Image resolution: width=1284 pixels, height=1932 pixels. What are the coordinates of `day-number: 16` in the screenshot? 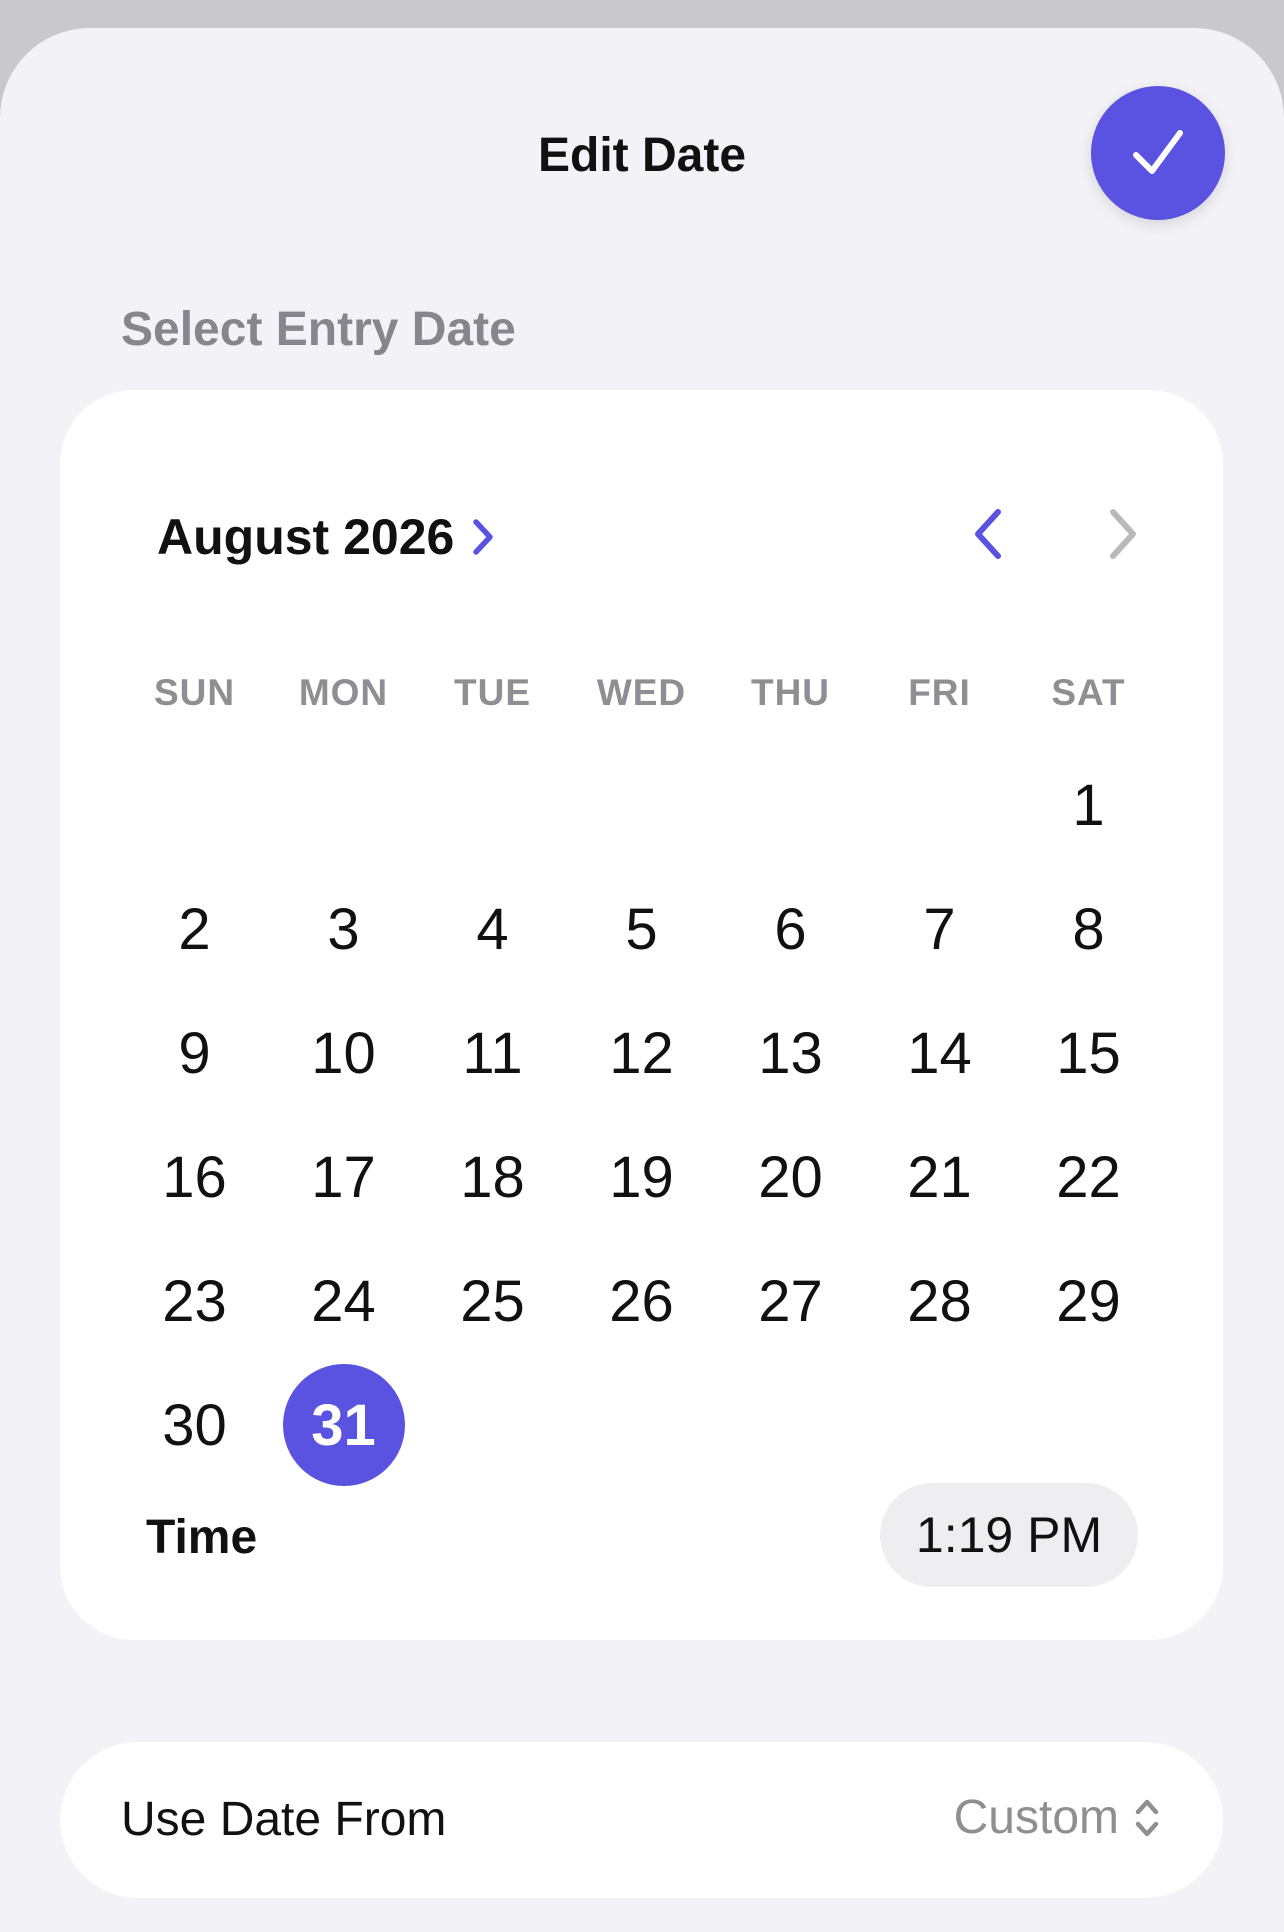 It's located at (194, 1177).